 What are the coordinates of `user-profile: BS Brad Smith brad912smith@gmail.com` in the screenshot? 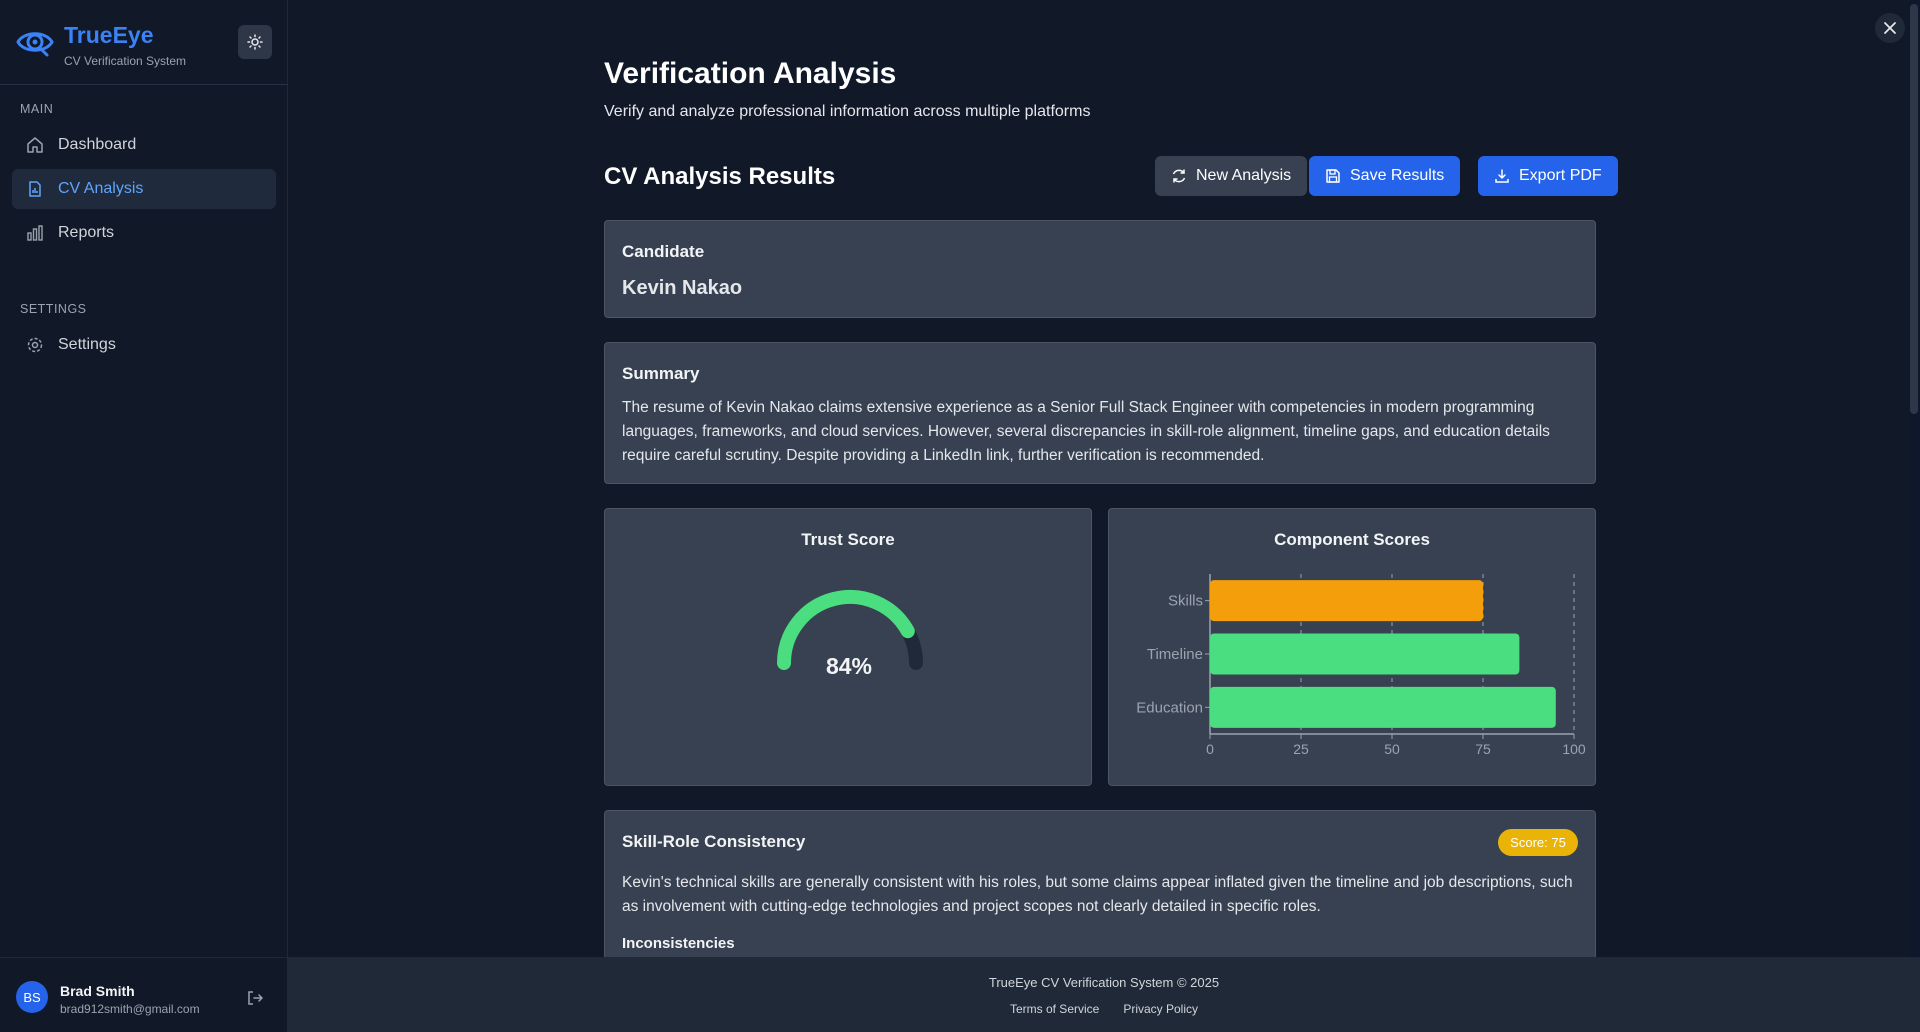 It's located at (144, 994).